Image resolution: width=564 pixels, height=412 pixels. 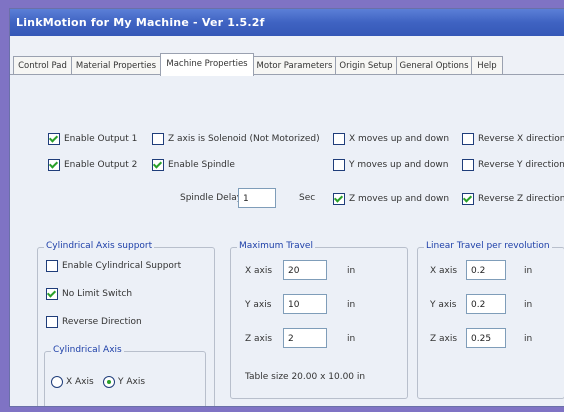 I want to click on cylindrical-axis-subgroup-title: Cylindrical Axis, so click(x=87, y=350).